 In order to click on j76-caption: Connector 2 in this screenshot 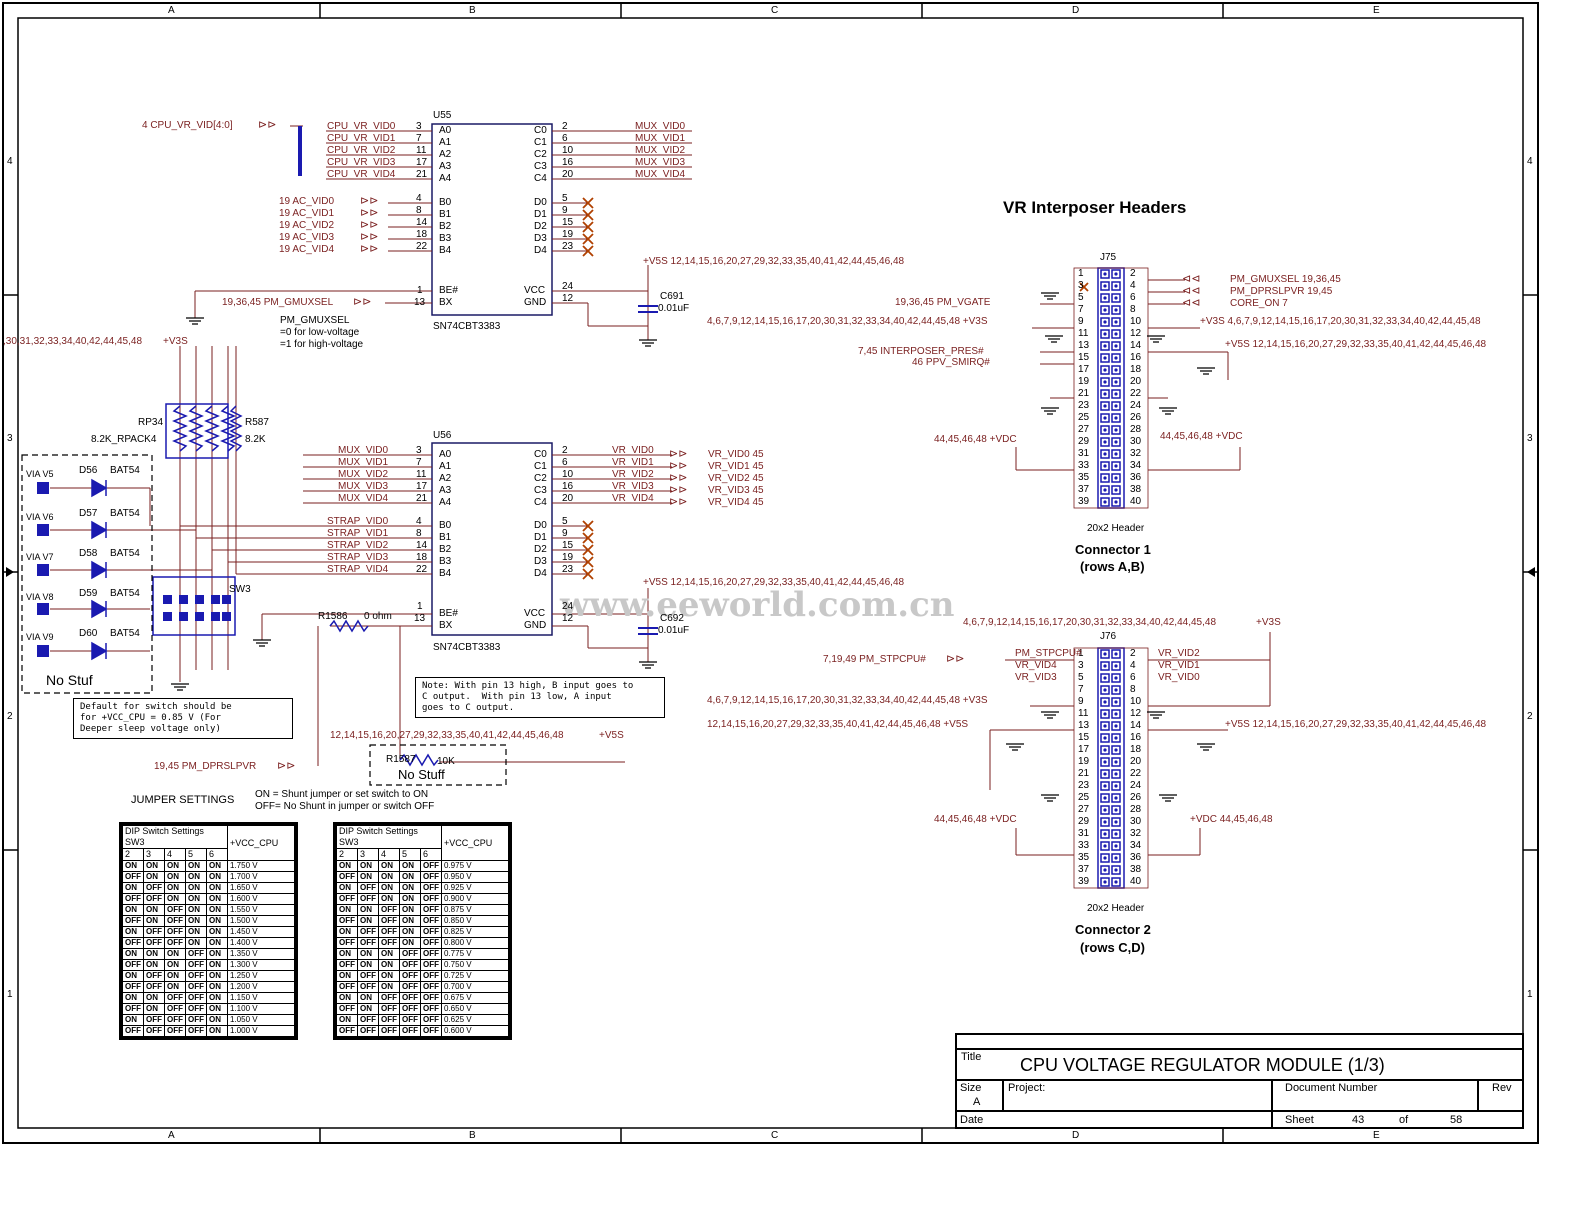, I will do `click(1113, 929)`.